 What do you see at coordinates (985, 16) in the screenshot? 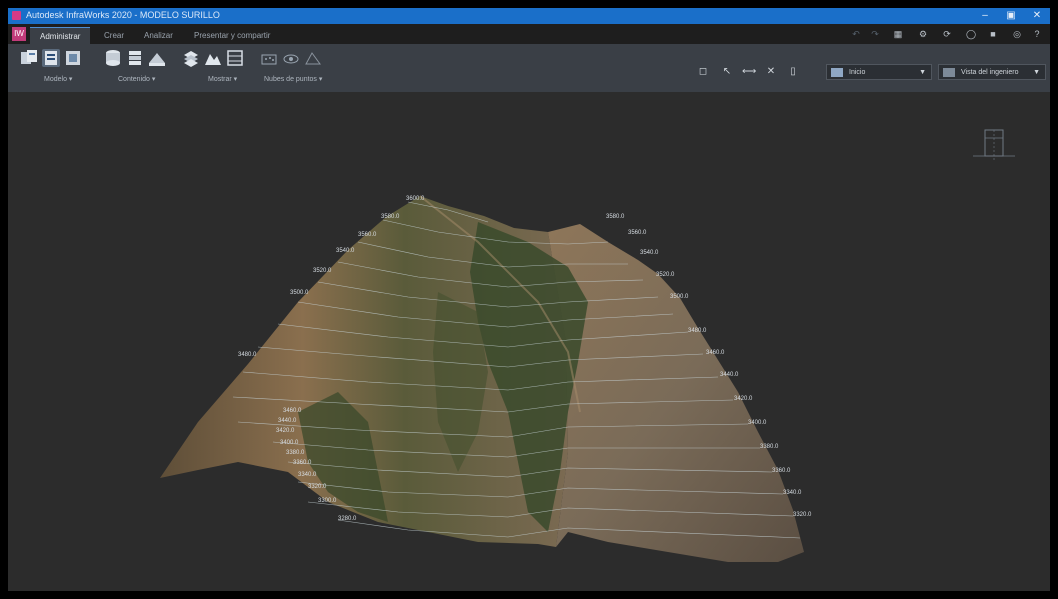
I see `minimize-button: –` at bounding box center [985, 16].